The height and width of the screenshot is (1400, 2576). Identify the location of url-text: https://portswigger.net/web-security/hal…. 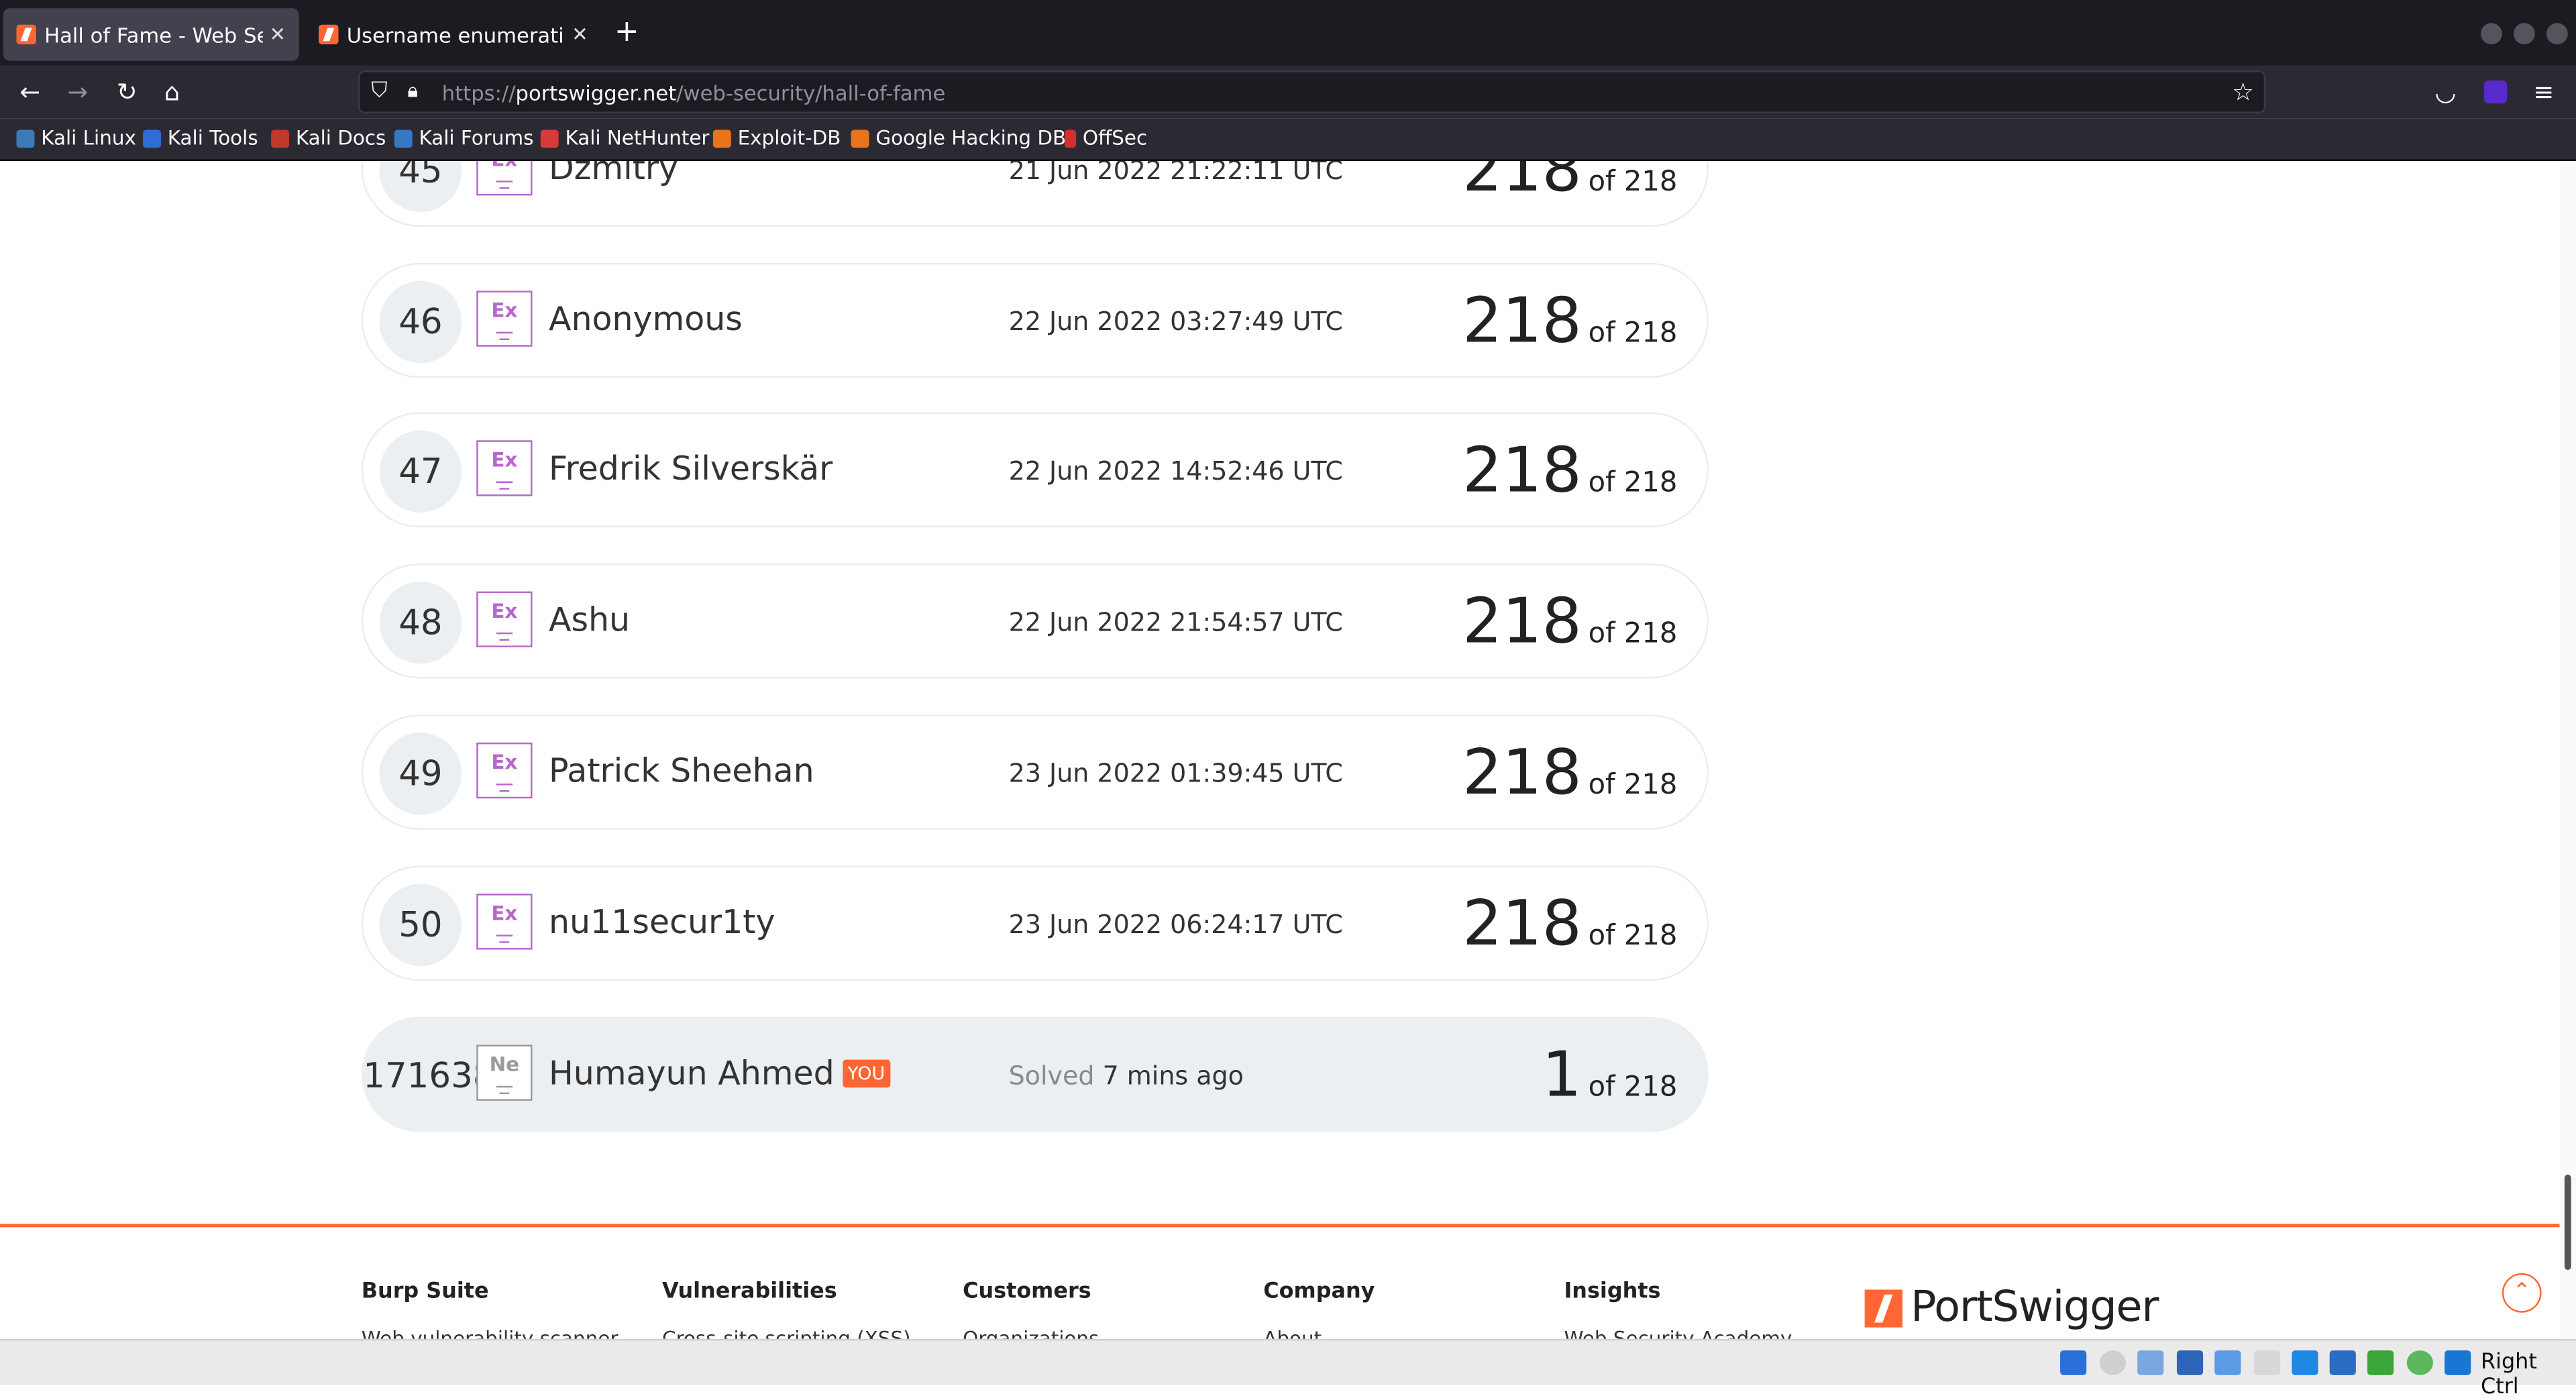
(694, 92).